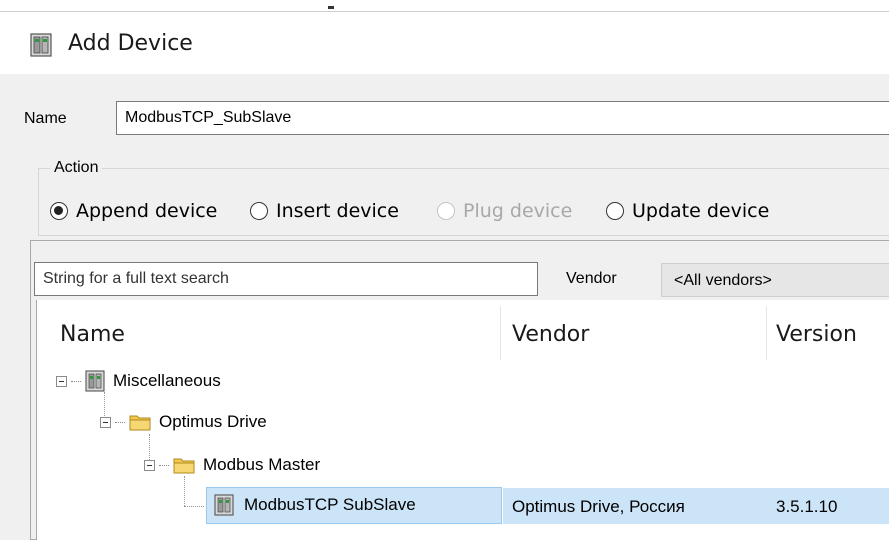  Describe the element at coordinates (444, 6) in the screenshot. I see `window-top-edge` at that location.